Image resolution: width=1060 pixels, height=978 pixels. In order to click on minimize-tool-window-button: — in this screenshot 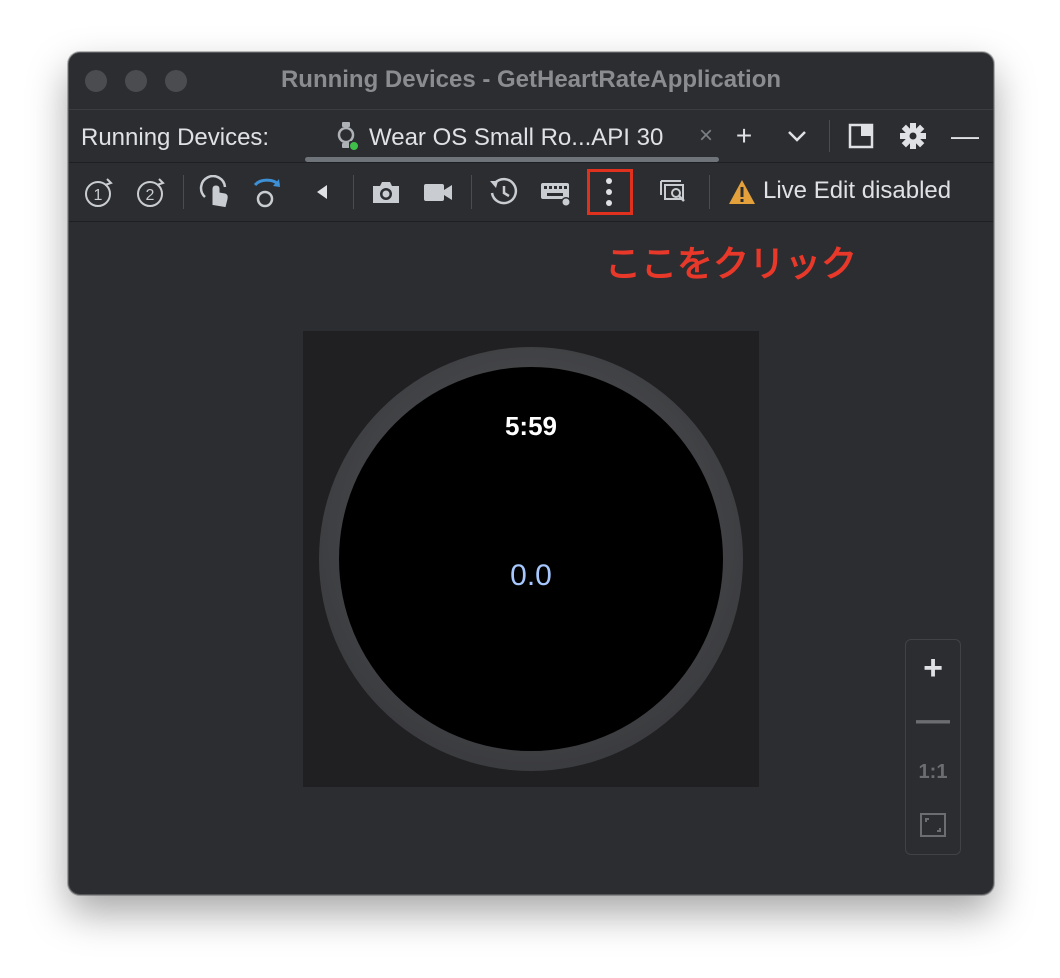, I will do `click(965, 136)`.